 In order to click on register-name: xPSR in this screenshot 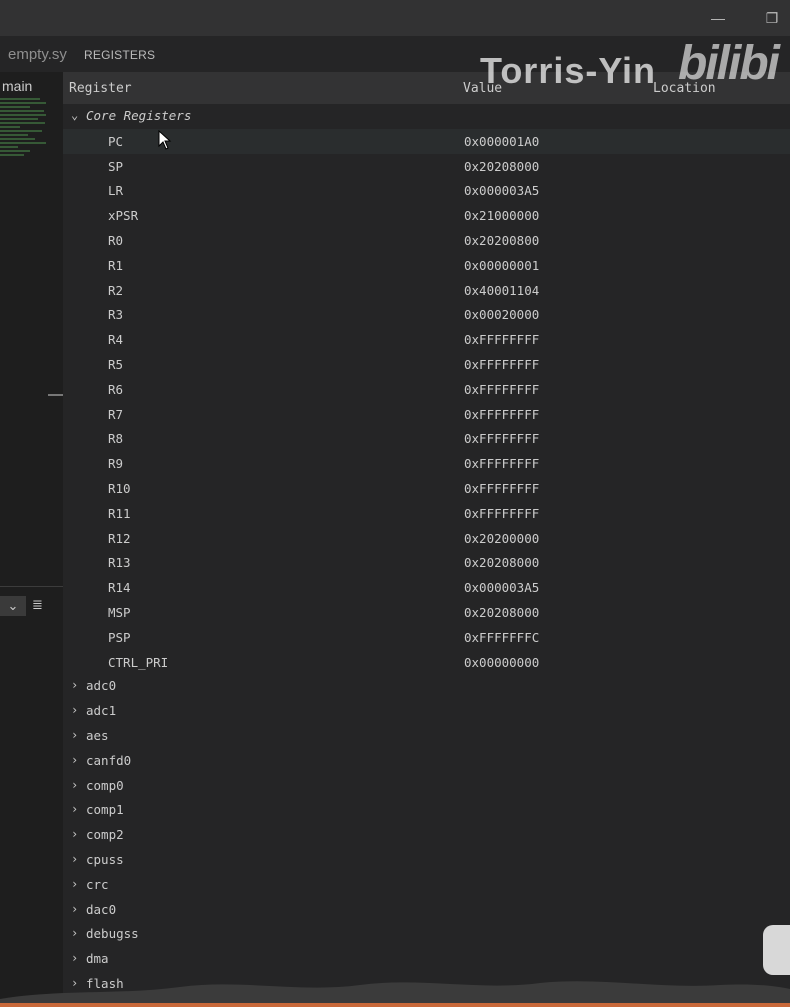, I will do `click(123, 216)`.